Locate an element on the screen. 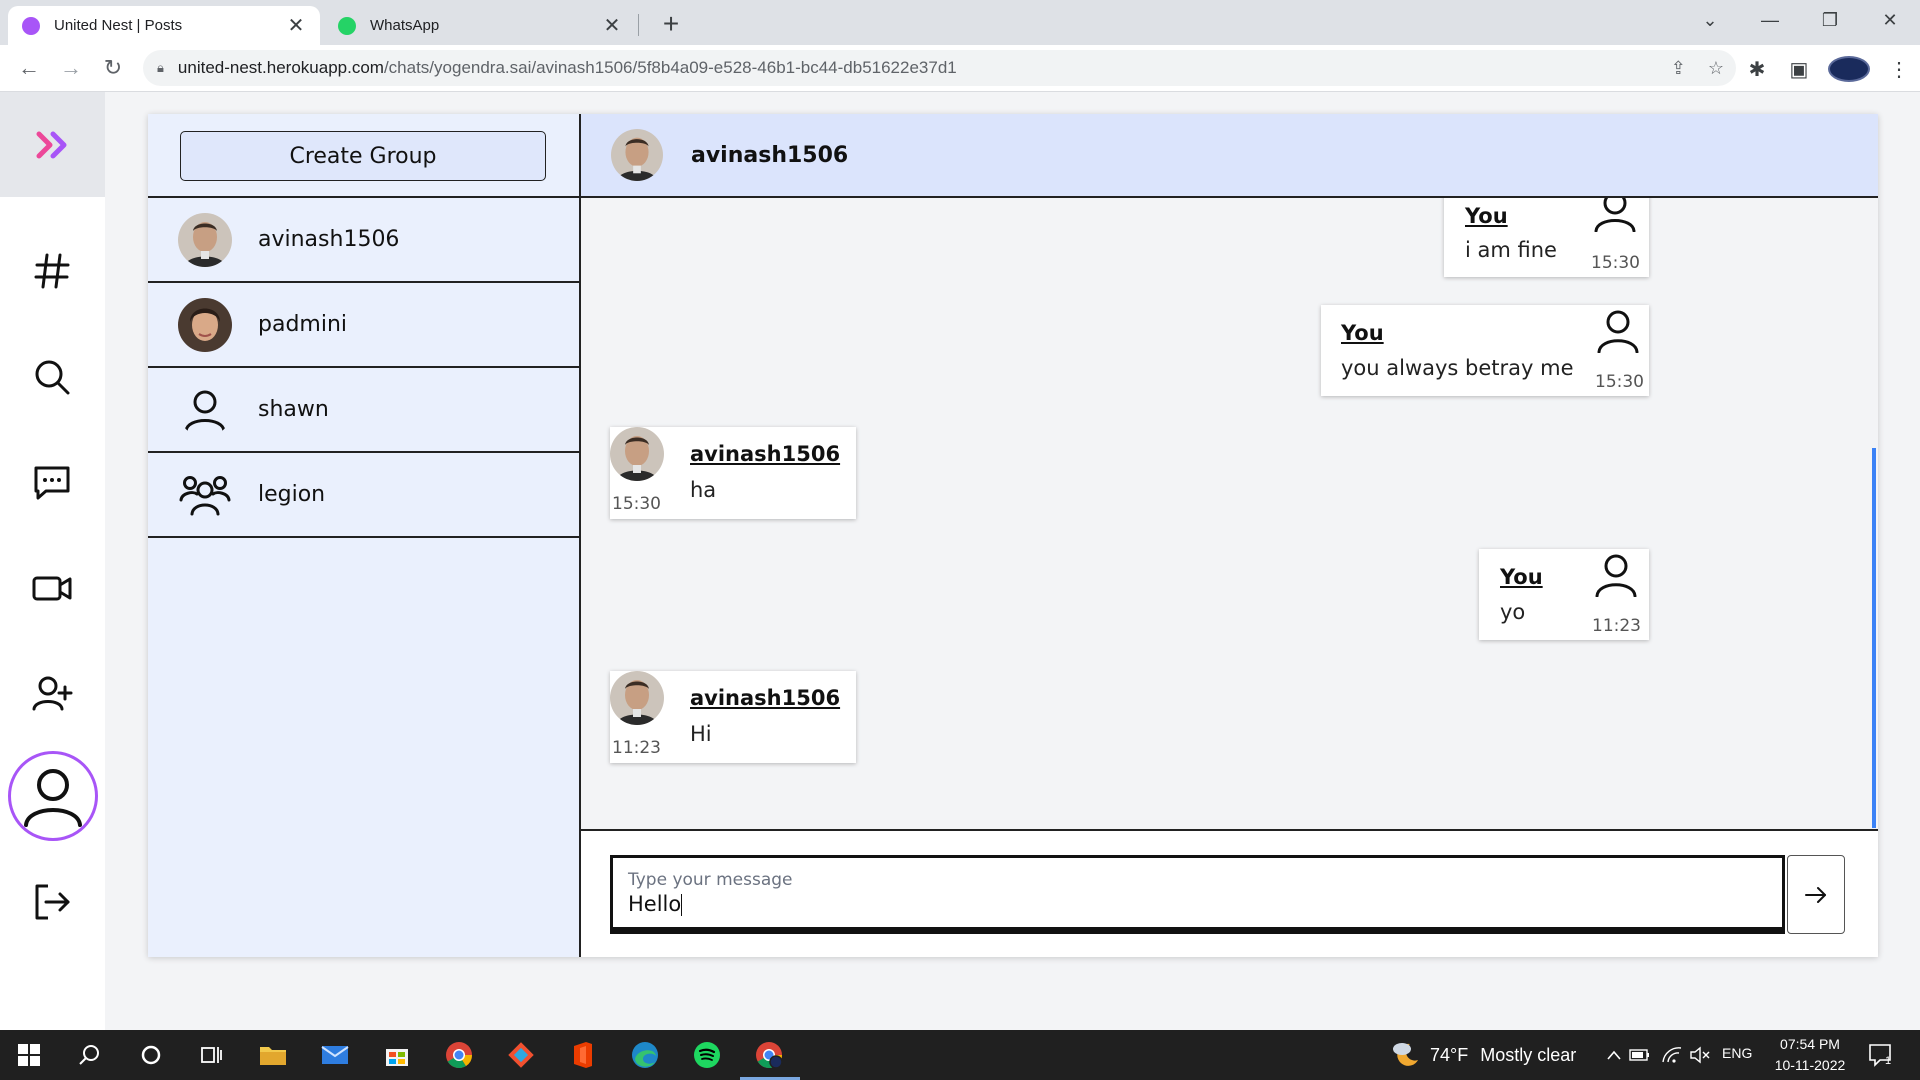 This screenshot has width=1920, height=1080. arrow-right-icon is located at coordinates (1815, 894).